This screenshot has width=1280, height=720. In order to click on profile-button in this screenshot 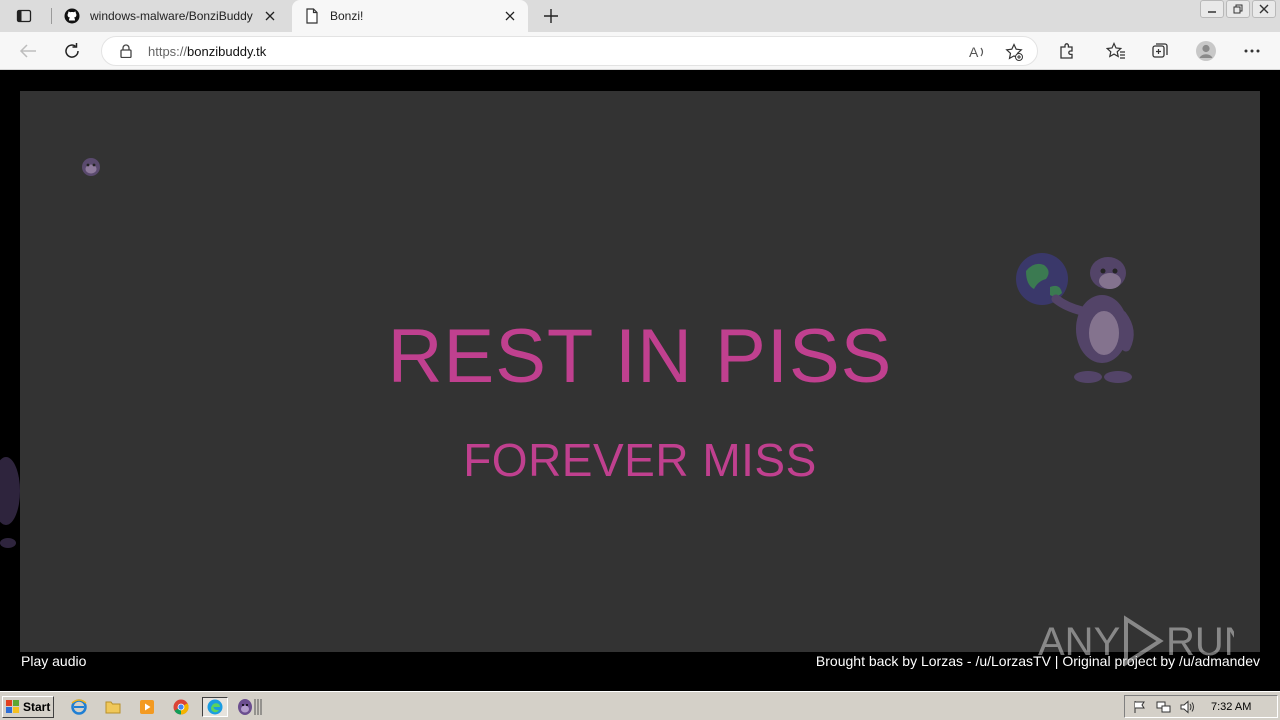, I will do `click(1206, 51)`.